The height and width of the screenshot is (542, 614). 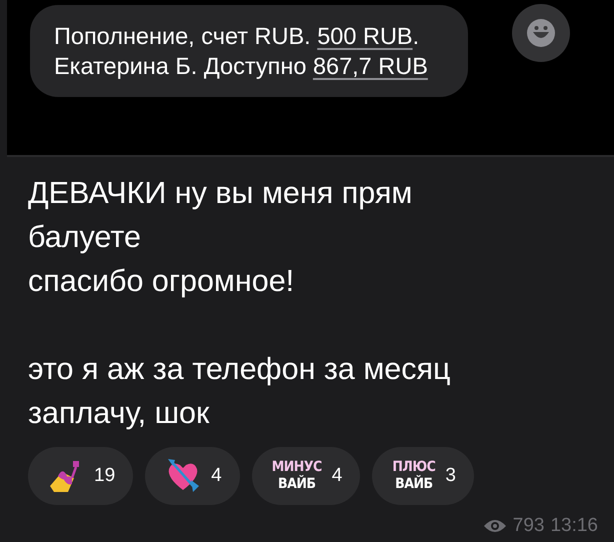 What do you see at coordinates (414, 467) in the screenshot?
I see `sticker-text: ПЛЮС` at bounding box center [414, 467].